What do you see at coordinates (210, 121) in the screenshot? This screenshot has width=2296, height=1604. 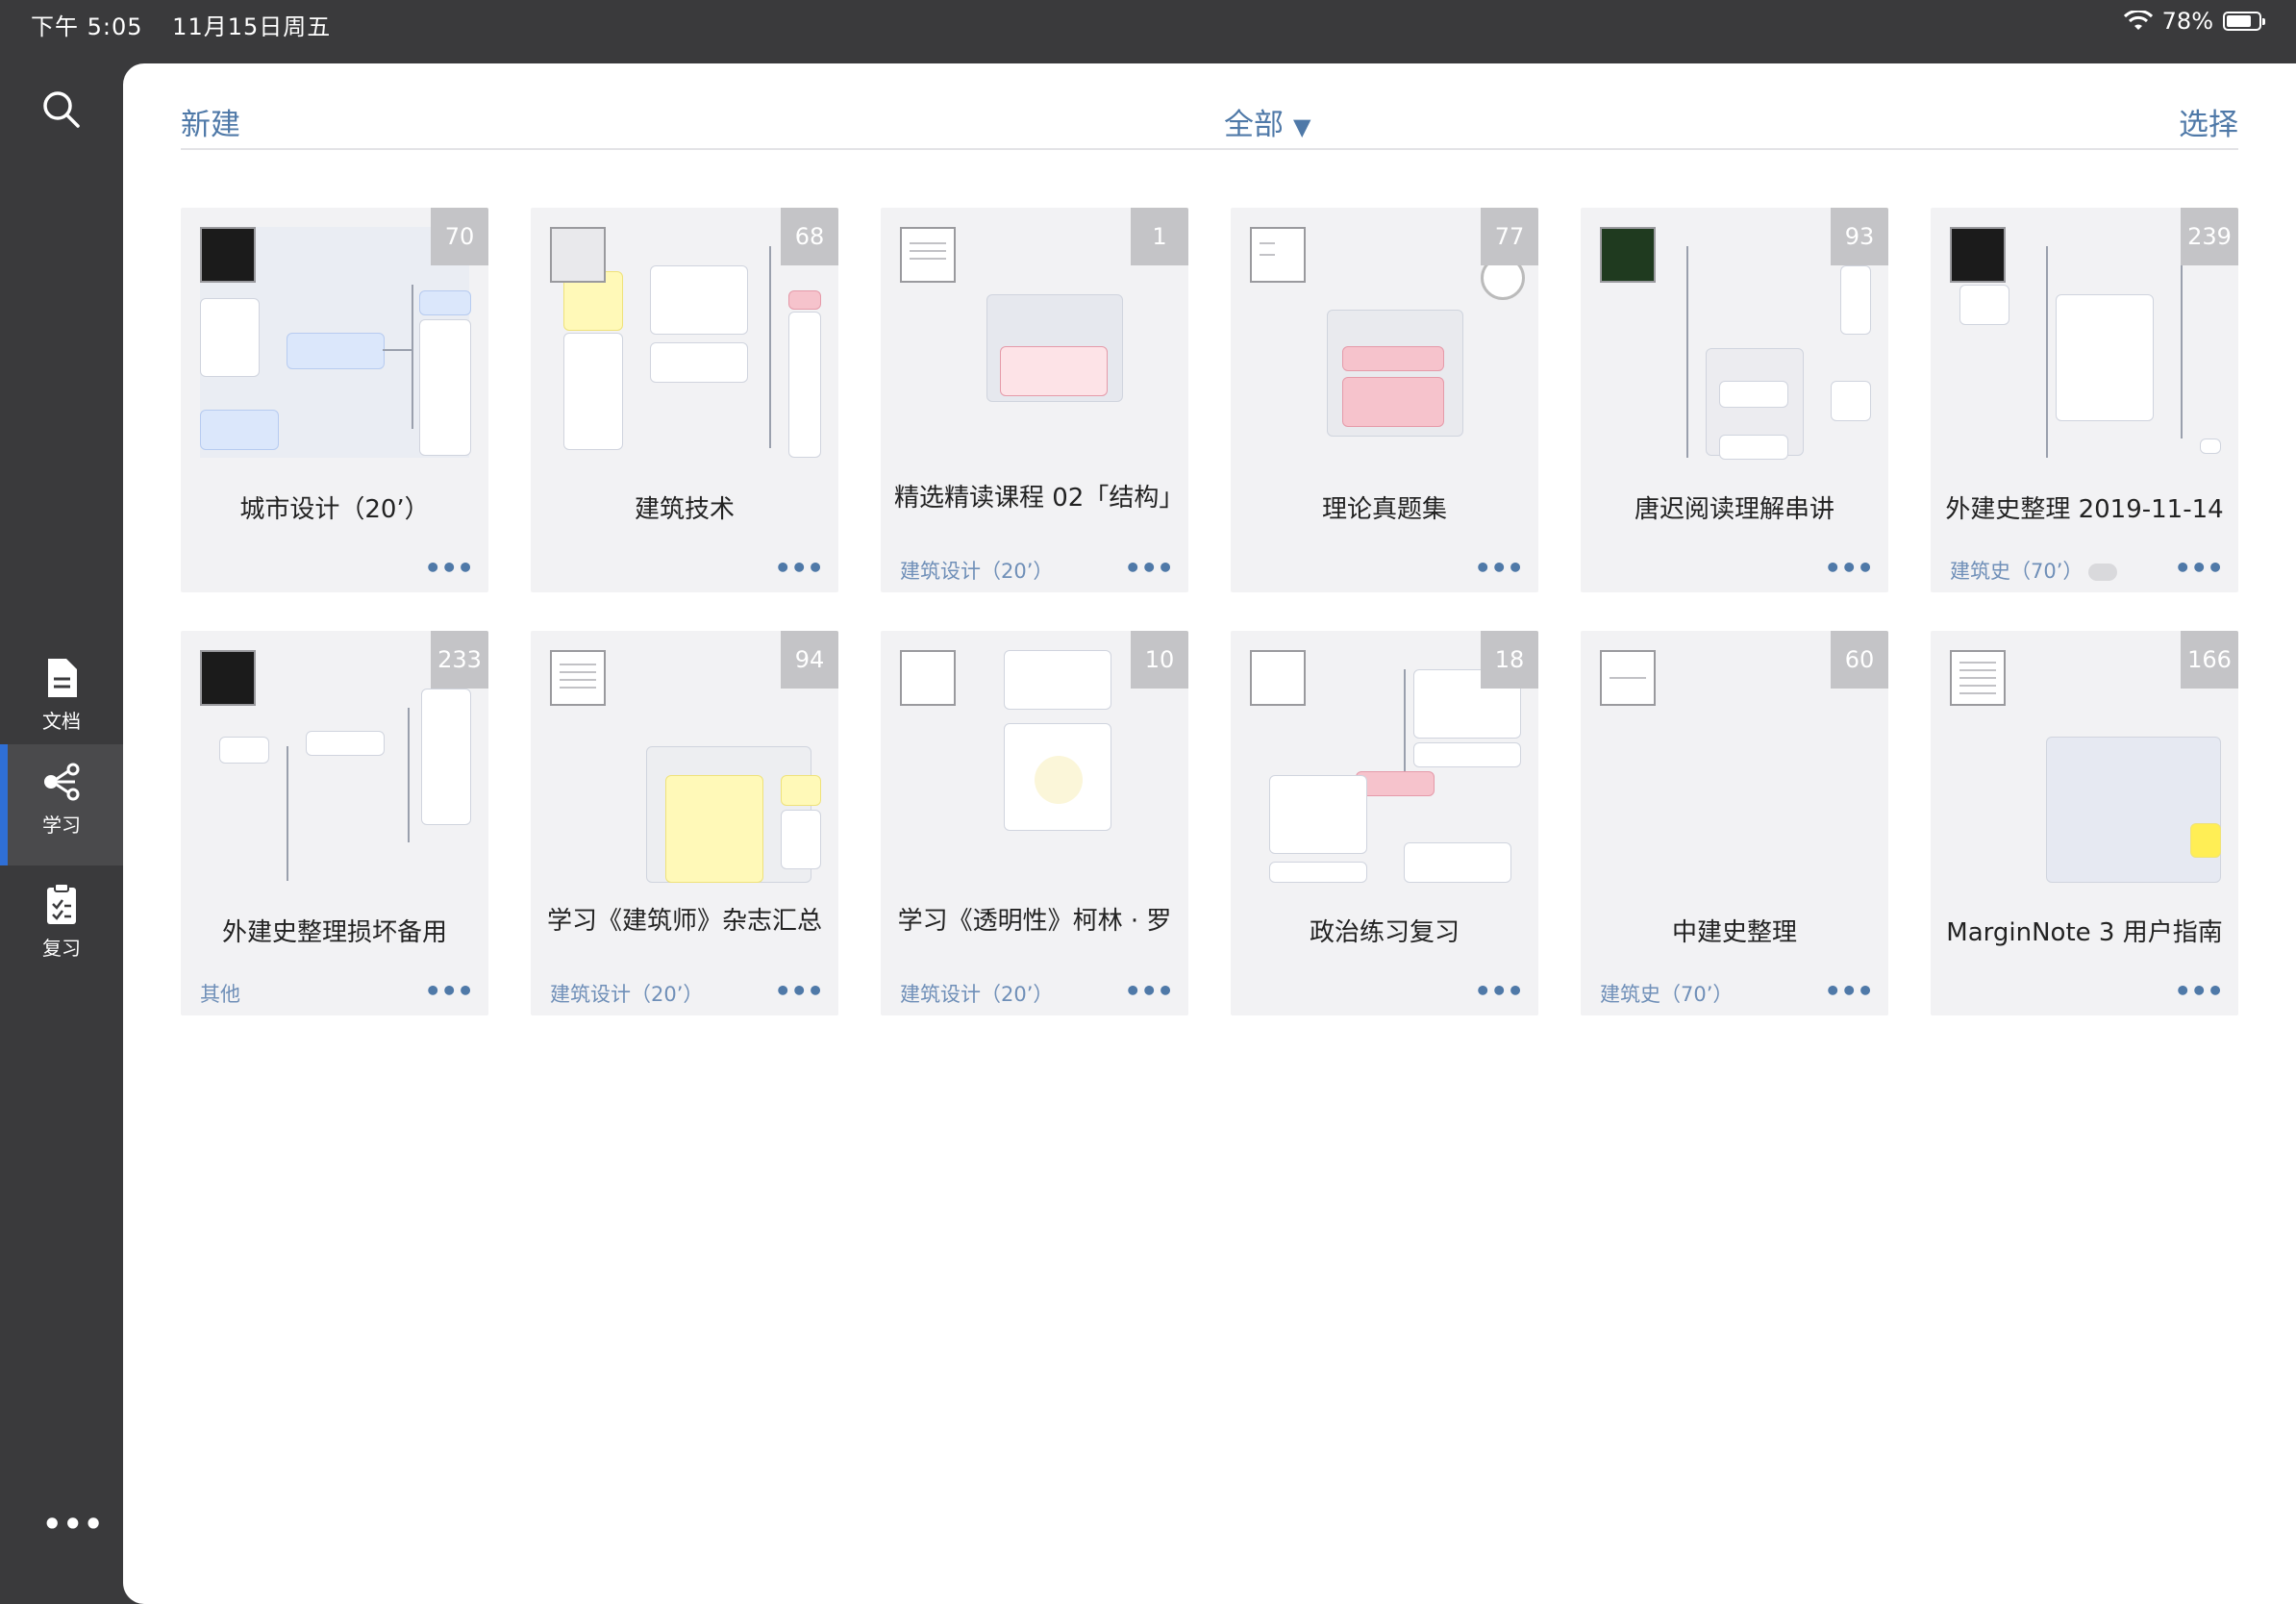 I see `new-button: 新建` at bounding box center [210, 121].